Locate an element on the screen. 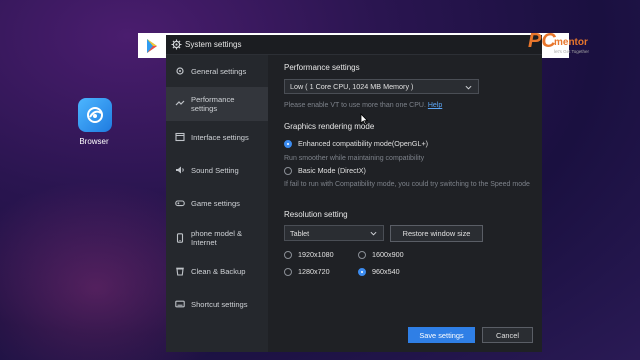 This screenshot has width=640, height=360. sidebar-item-game: Game settings is located at coordinates (217, 203).